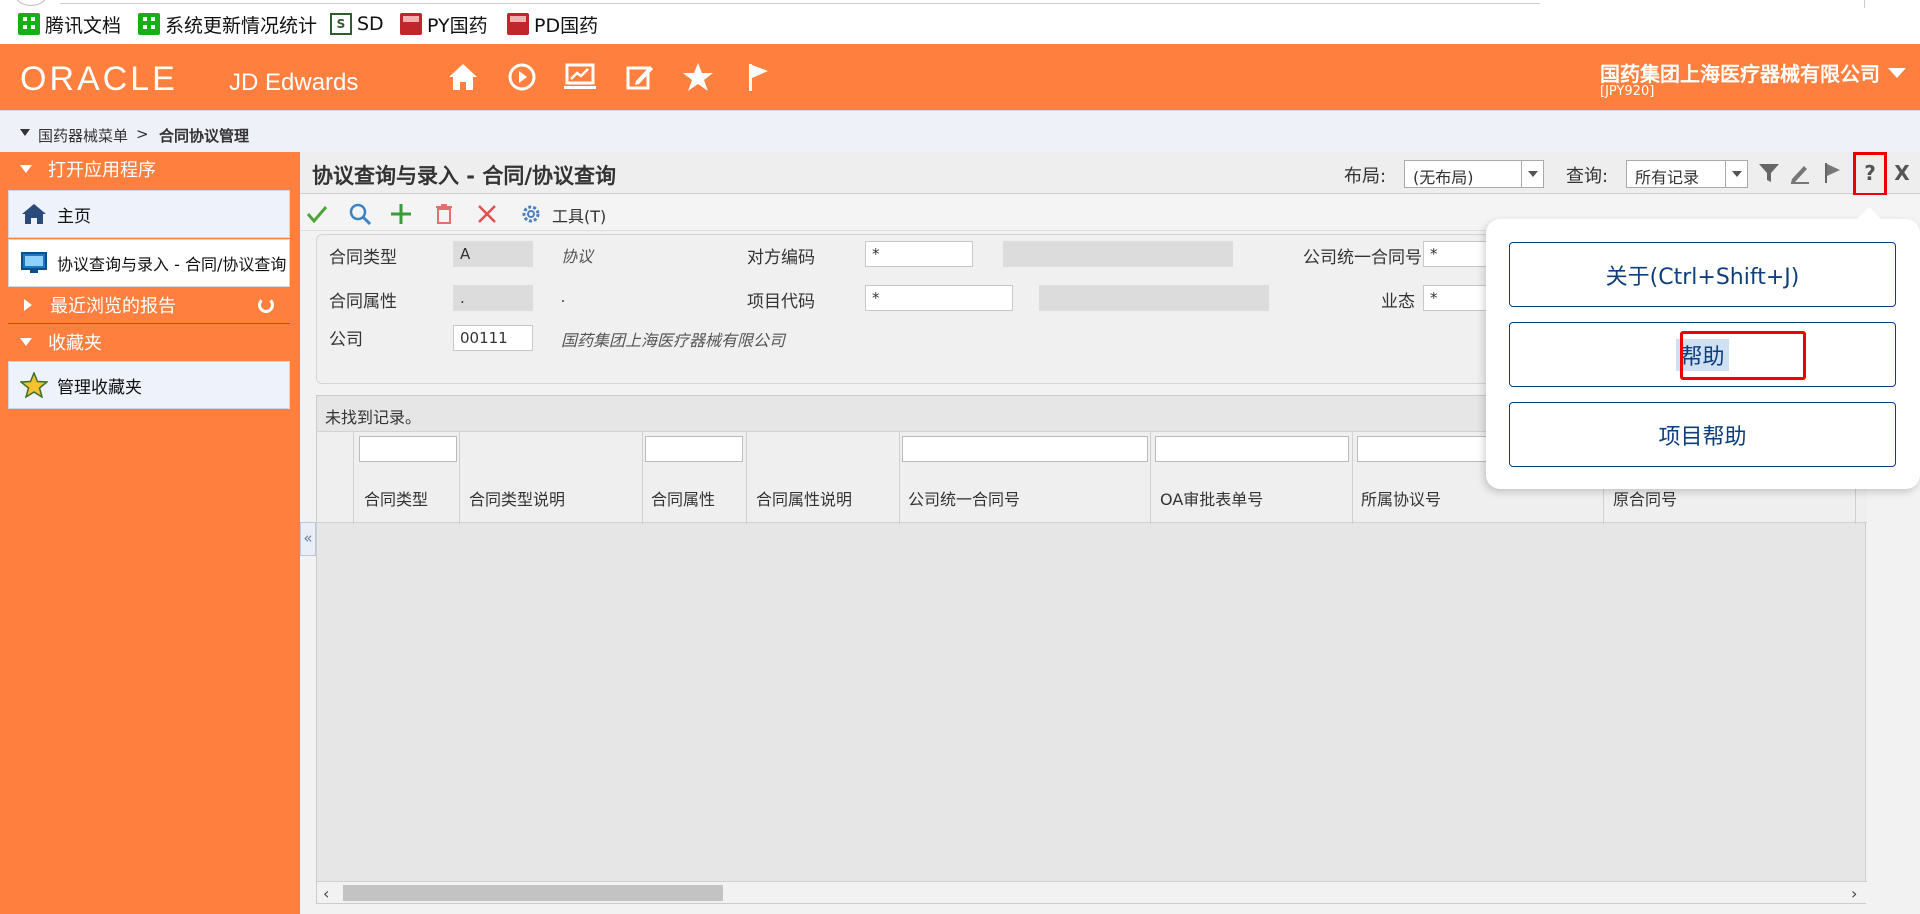 This screenshot has width=1920, height=914. What do you see at coordinates (487, 214) in the screenshot?
I see `cancel-icon` at bounding box center [487, 214].